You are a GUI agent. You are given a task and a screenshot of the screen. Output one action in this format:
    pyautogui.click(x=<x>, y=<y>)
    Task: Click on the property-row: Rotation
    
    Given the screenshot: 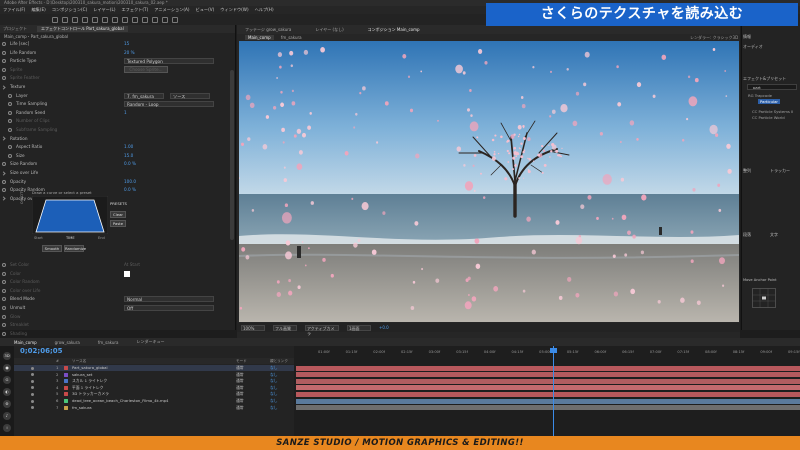 What is the action you would take?
    pyautogui.click(x=116, y=139)
    